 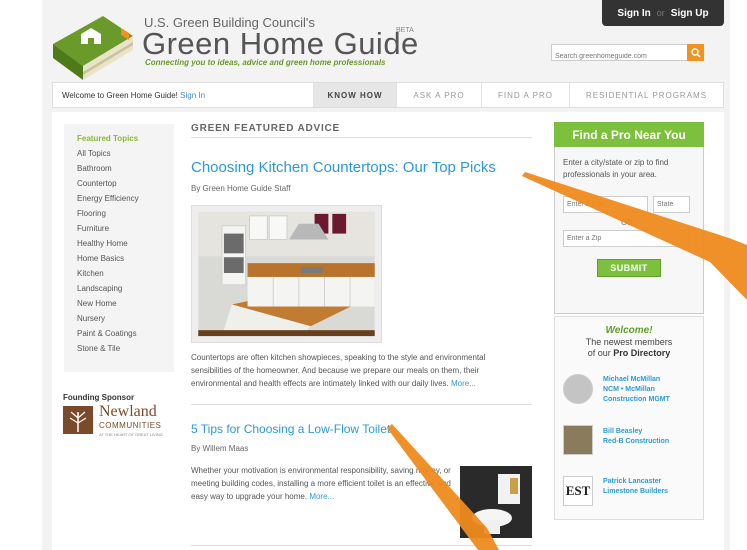 I want to click on submit-button: SUBMIT, so click(x=629, y=268).